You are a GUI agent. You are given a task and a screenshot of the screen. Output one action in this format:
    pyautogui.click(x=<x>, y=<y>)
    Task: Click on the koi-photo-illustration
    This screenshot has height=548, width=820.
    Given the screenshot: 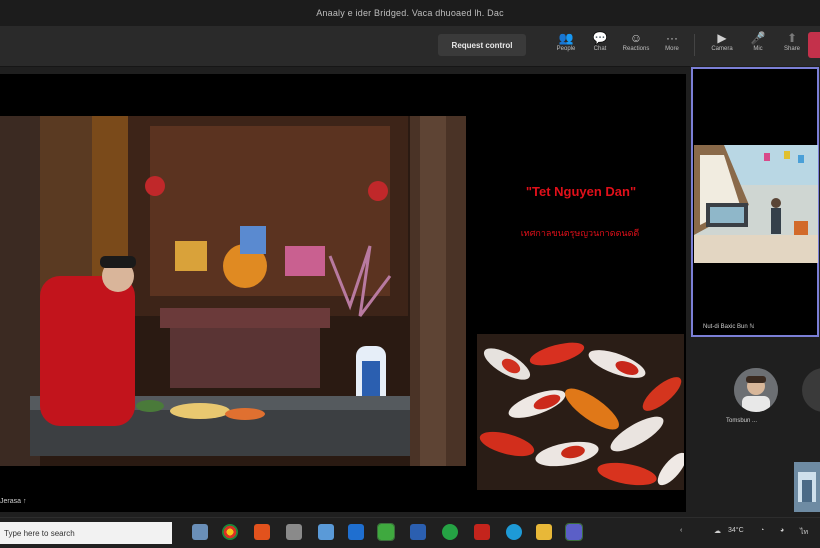 What is the action you would take?
    pyautogui.click(x=580, y=412)
    